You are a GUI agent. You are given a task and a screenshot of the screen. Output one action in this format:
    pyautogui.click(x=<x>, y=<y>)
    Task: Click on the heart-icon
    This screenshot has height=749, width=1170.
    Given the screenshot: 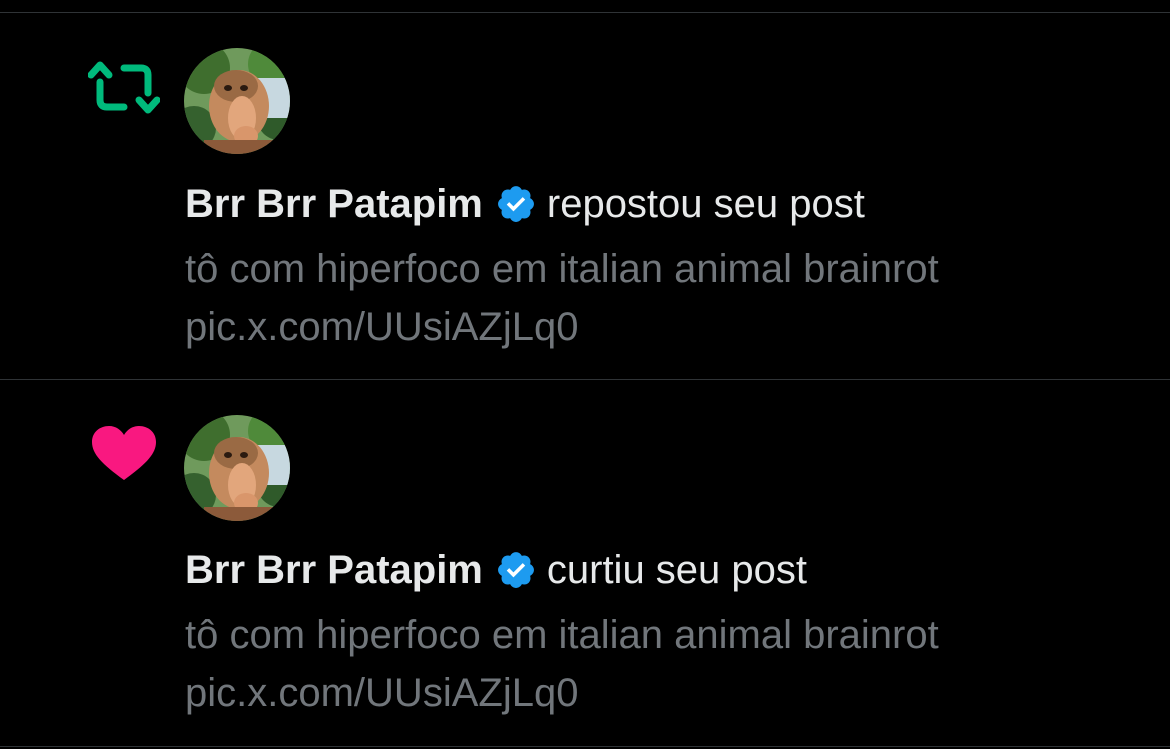 What is the action you would take?
    pyautogui.click(x=124, y=454)
    